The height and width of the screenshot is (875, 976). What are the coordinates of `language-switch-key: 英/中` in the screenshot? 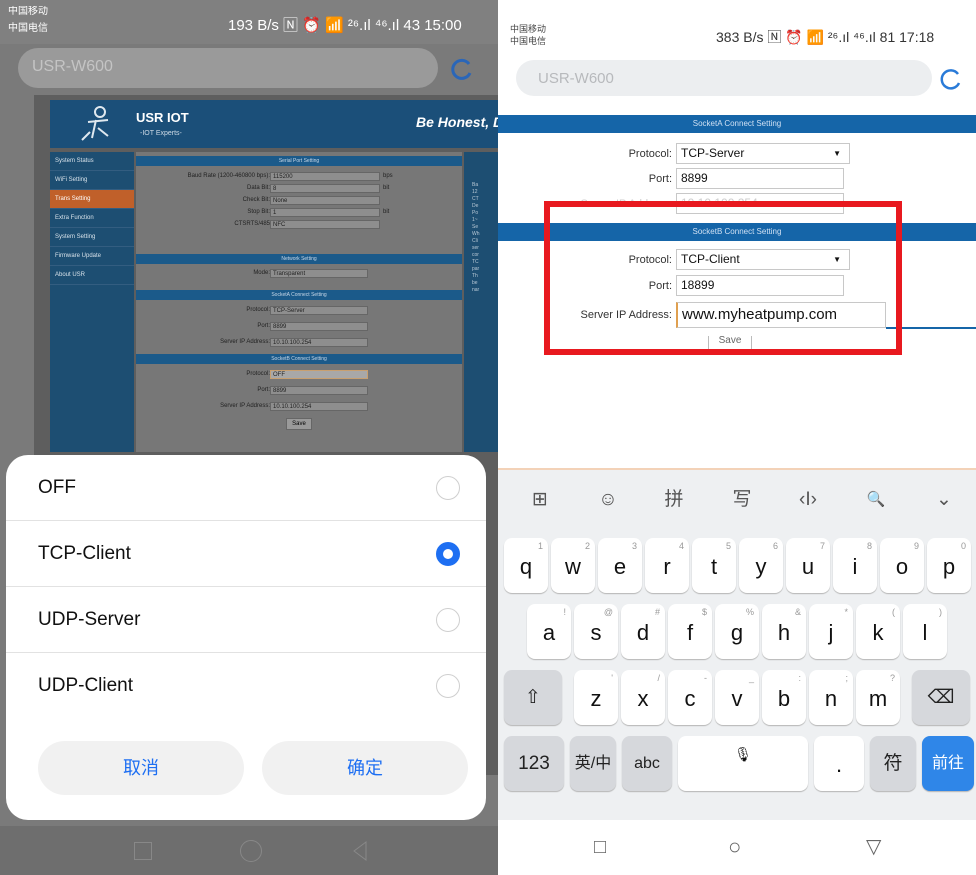 It's located at (593, 763).